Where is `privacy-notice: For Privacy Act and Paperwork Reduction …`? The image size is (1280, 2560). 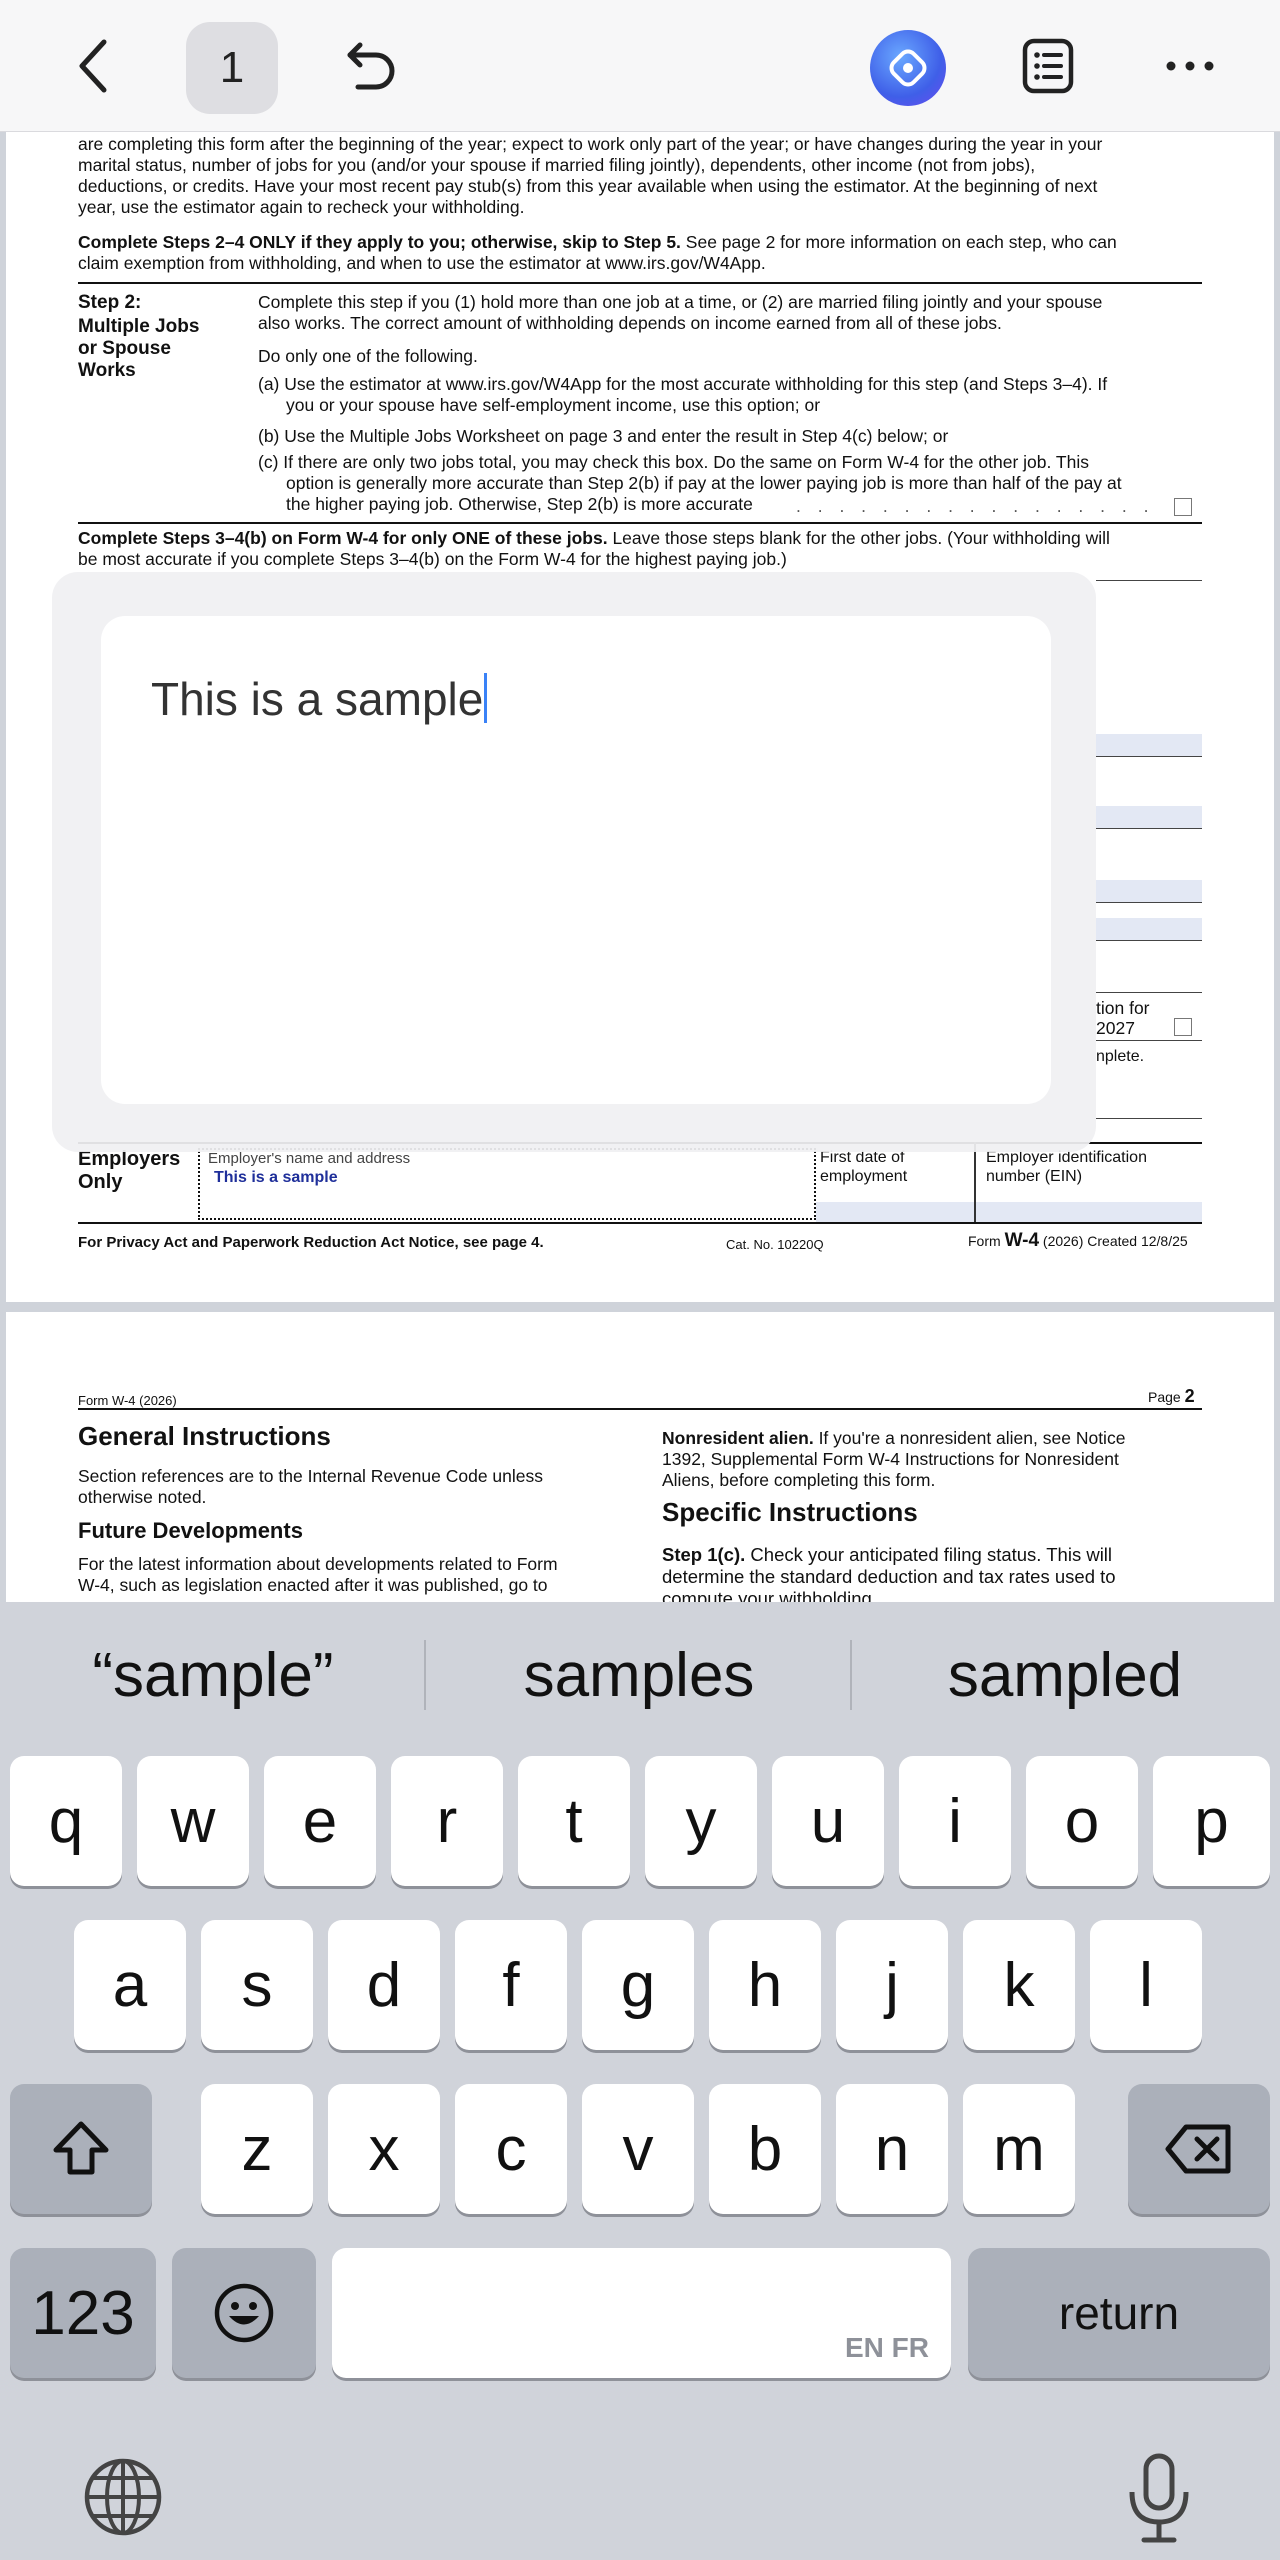
privacy-notice: For Privacy Act and Paperwork Reduction … is located at coordinates (311, 1242).